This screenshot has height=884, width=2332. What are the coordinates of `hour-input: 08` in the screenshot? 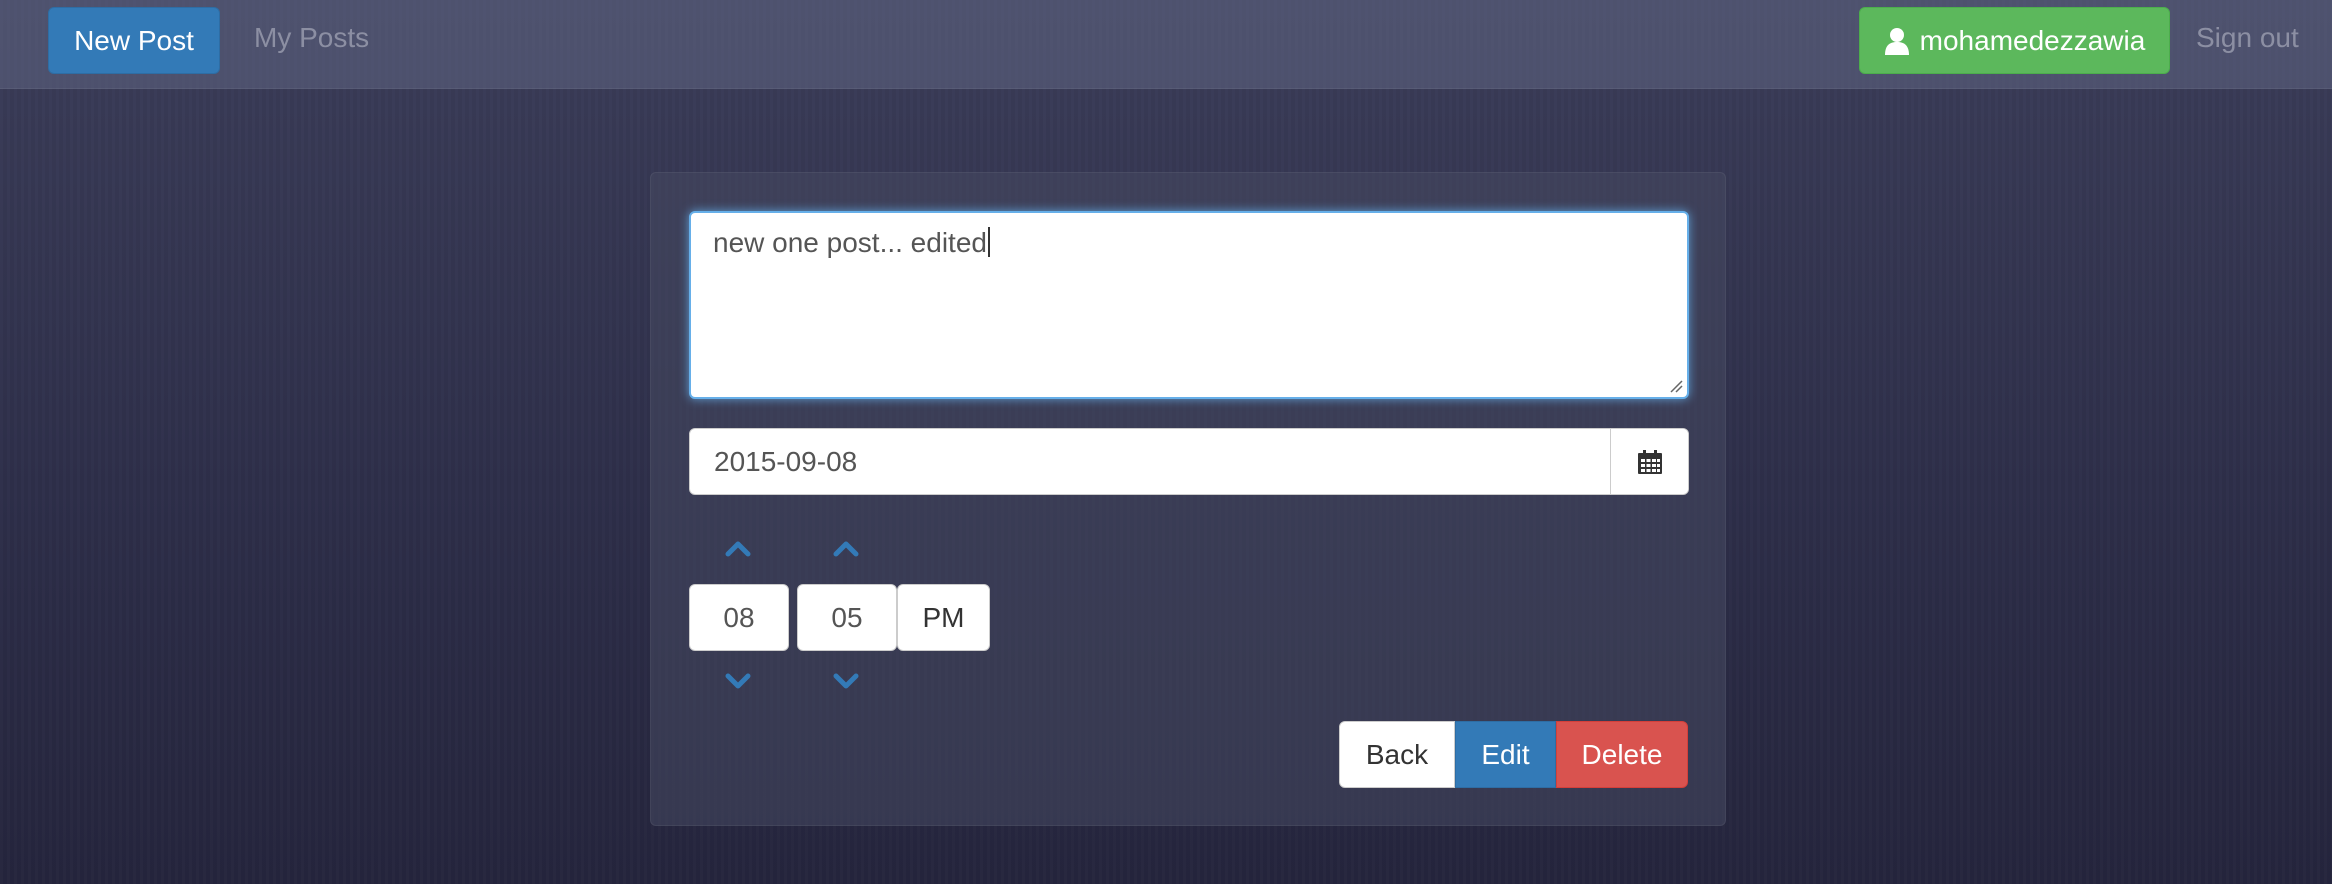 It's located at (739, 617).